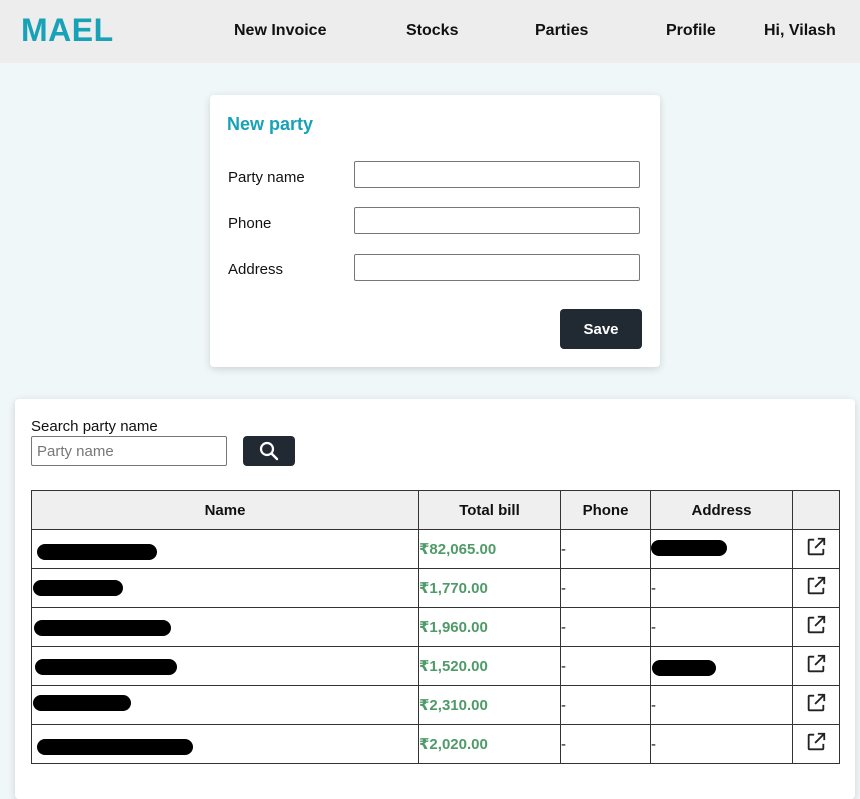 Image resolution: width=860 pixels, height=799 pixels. What do you see at coordinates (691, 31) in the screenshot?
I see `nav-profile: Profile` at bounding box center [691, 31].